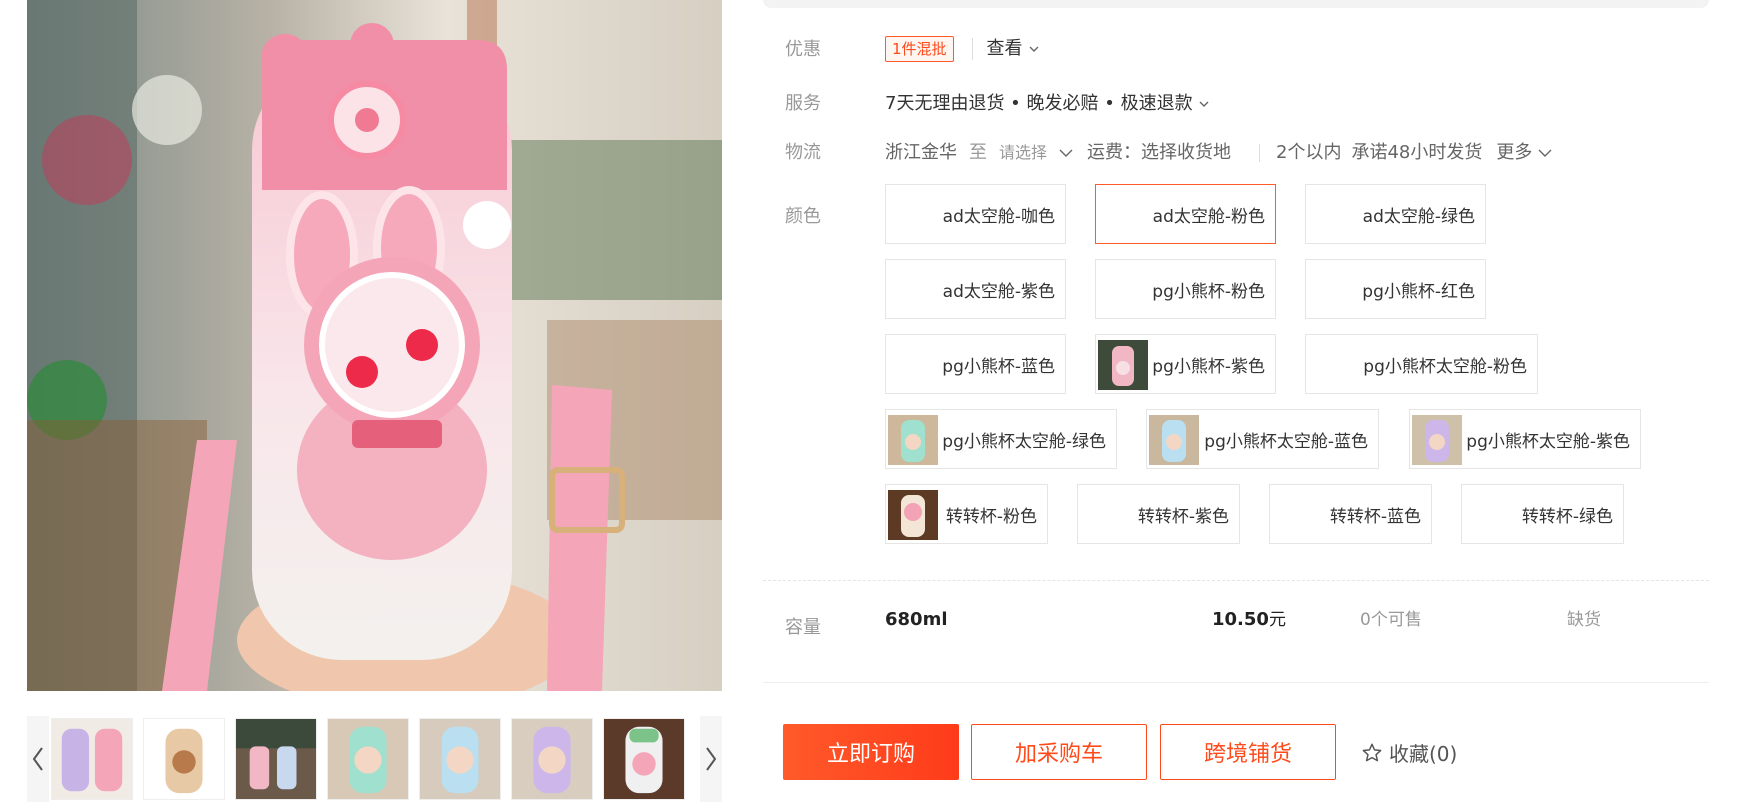 Image resolution: width=1746 pixels, height=810 pixels. I want to click on promo-label: 优惠, so click(803, 49).